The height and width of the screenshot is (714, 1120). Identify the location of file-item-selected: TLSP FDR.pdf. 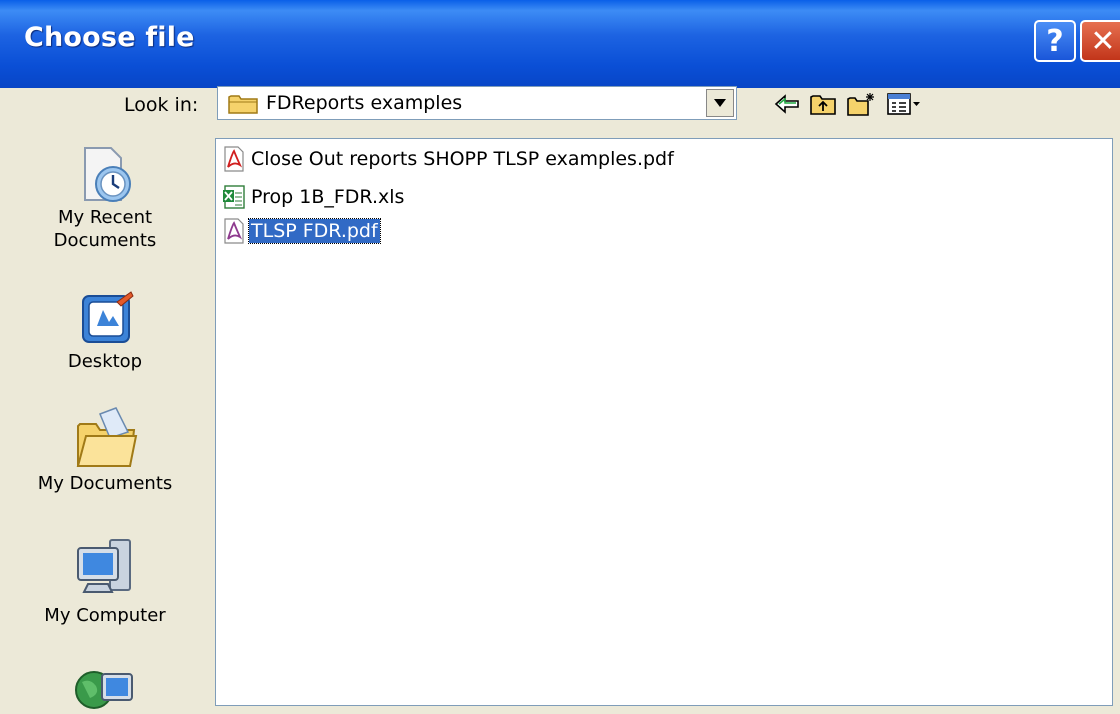
(300, 231).